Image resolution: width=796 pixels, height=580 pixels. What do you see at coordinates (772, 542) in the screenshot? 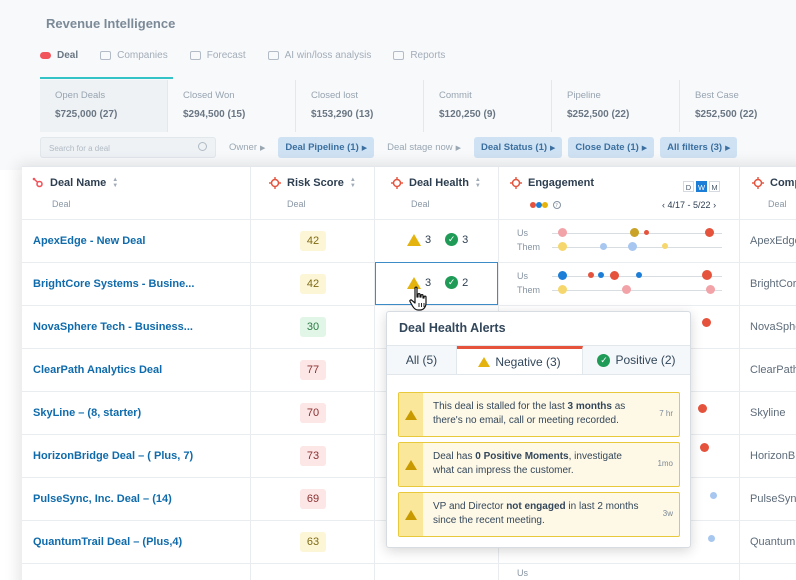
I see `company-name: Quantum` at bounding box center [772, 542].